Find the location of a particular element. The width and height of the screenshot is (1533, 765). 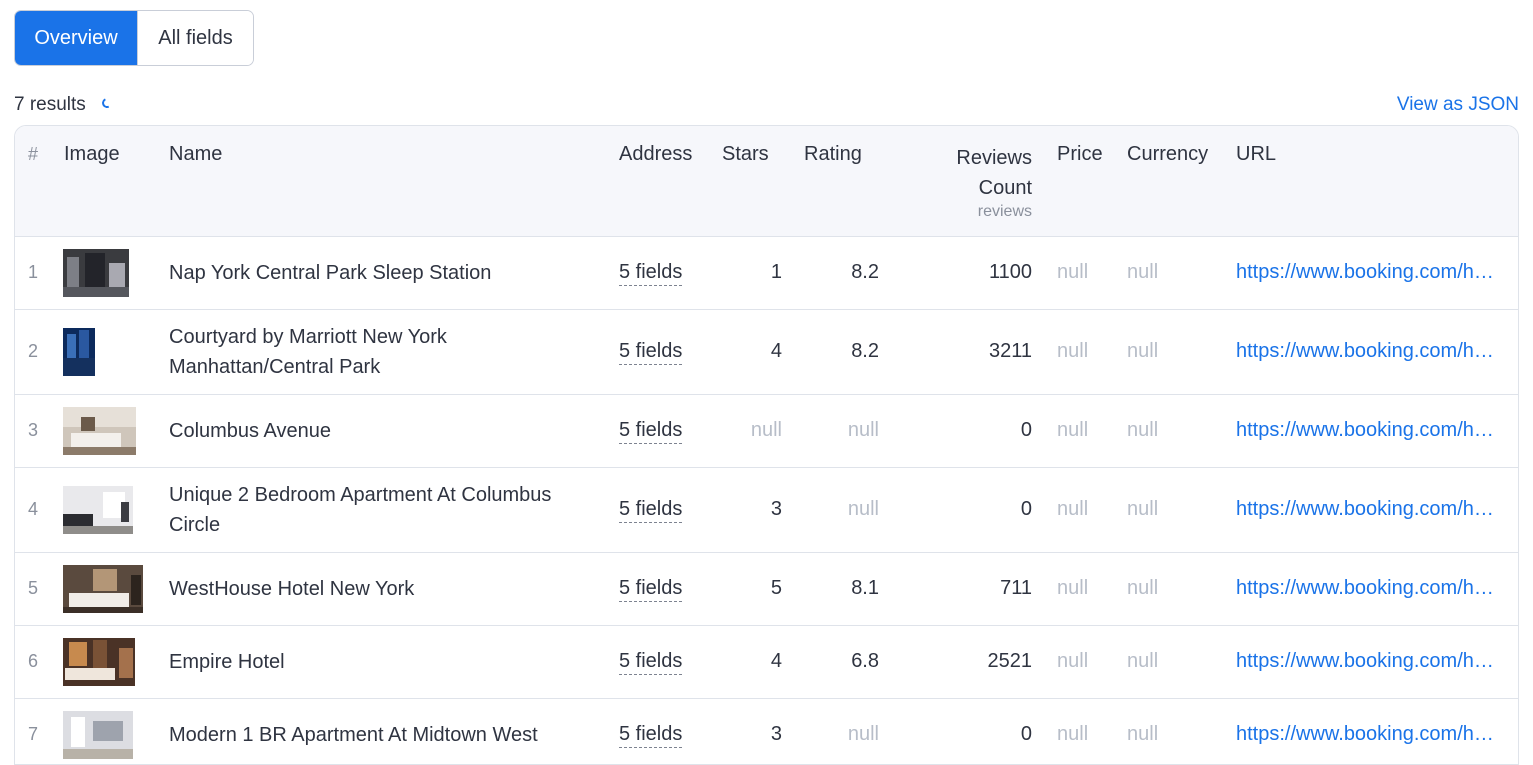

col-header-reviews-count: Reviews Count reviews is located at coordinates (956, 181).